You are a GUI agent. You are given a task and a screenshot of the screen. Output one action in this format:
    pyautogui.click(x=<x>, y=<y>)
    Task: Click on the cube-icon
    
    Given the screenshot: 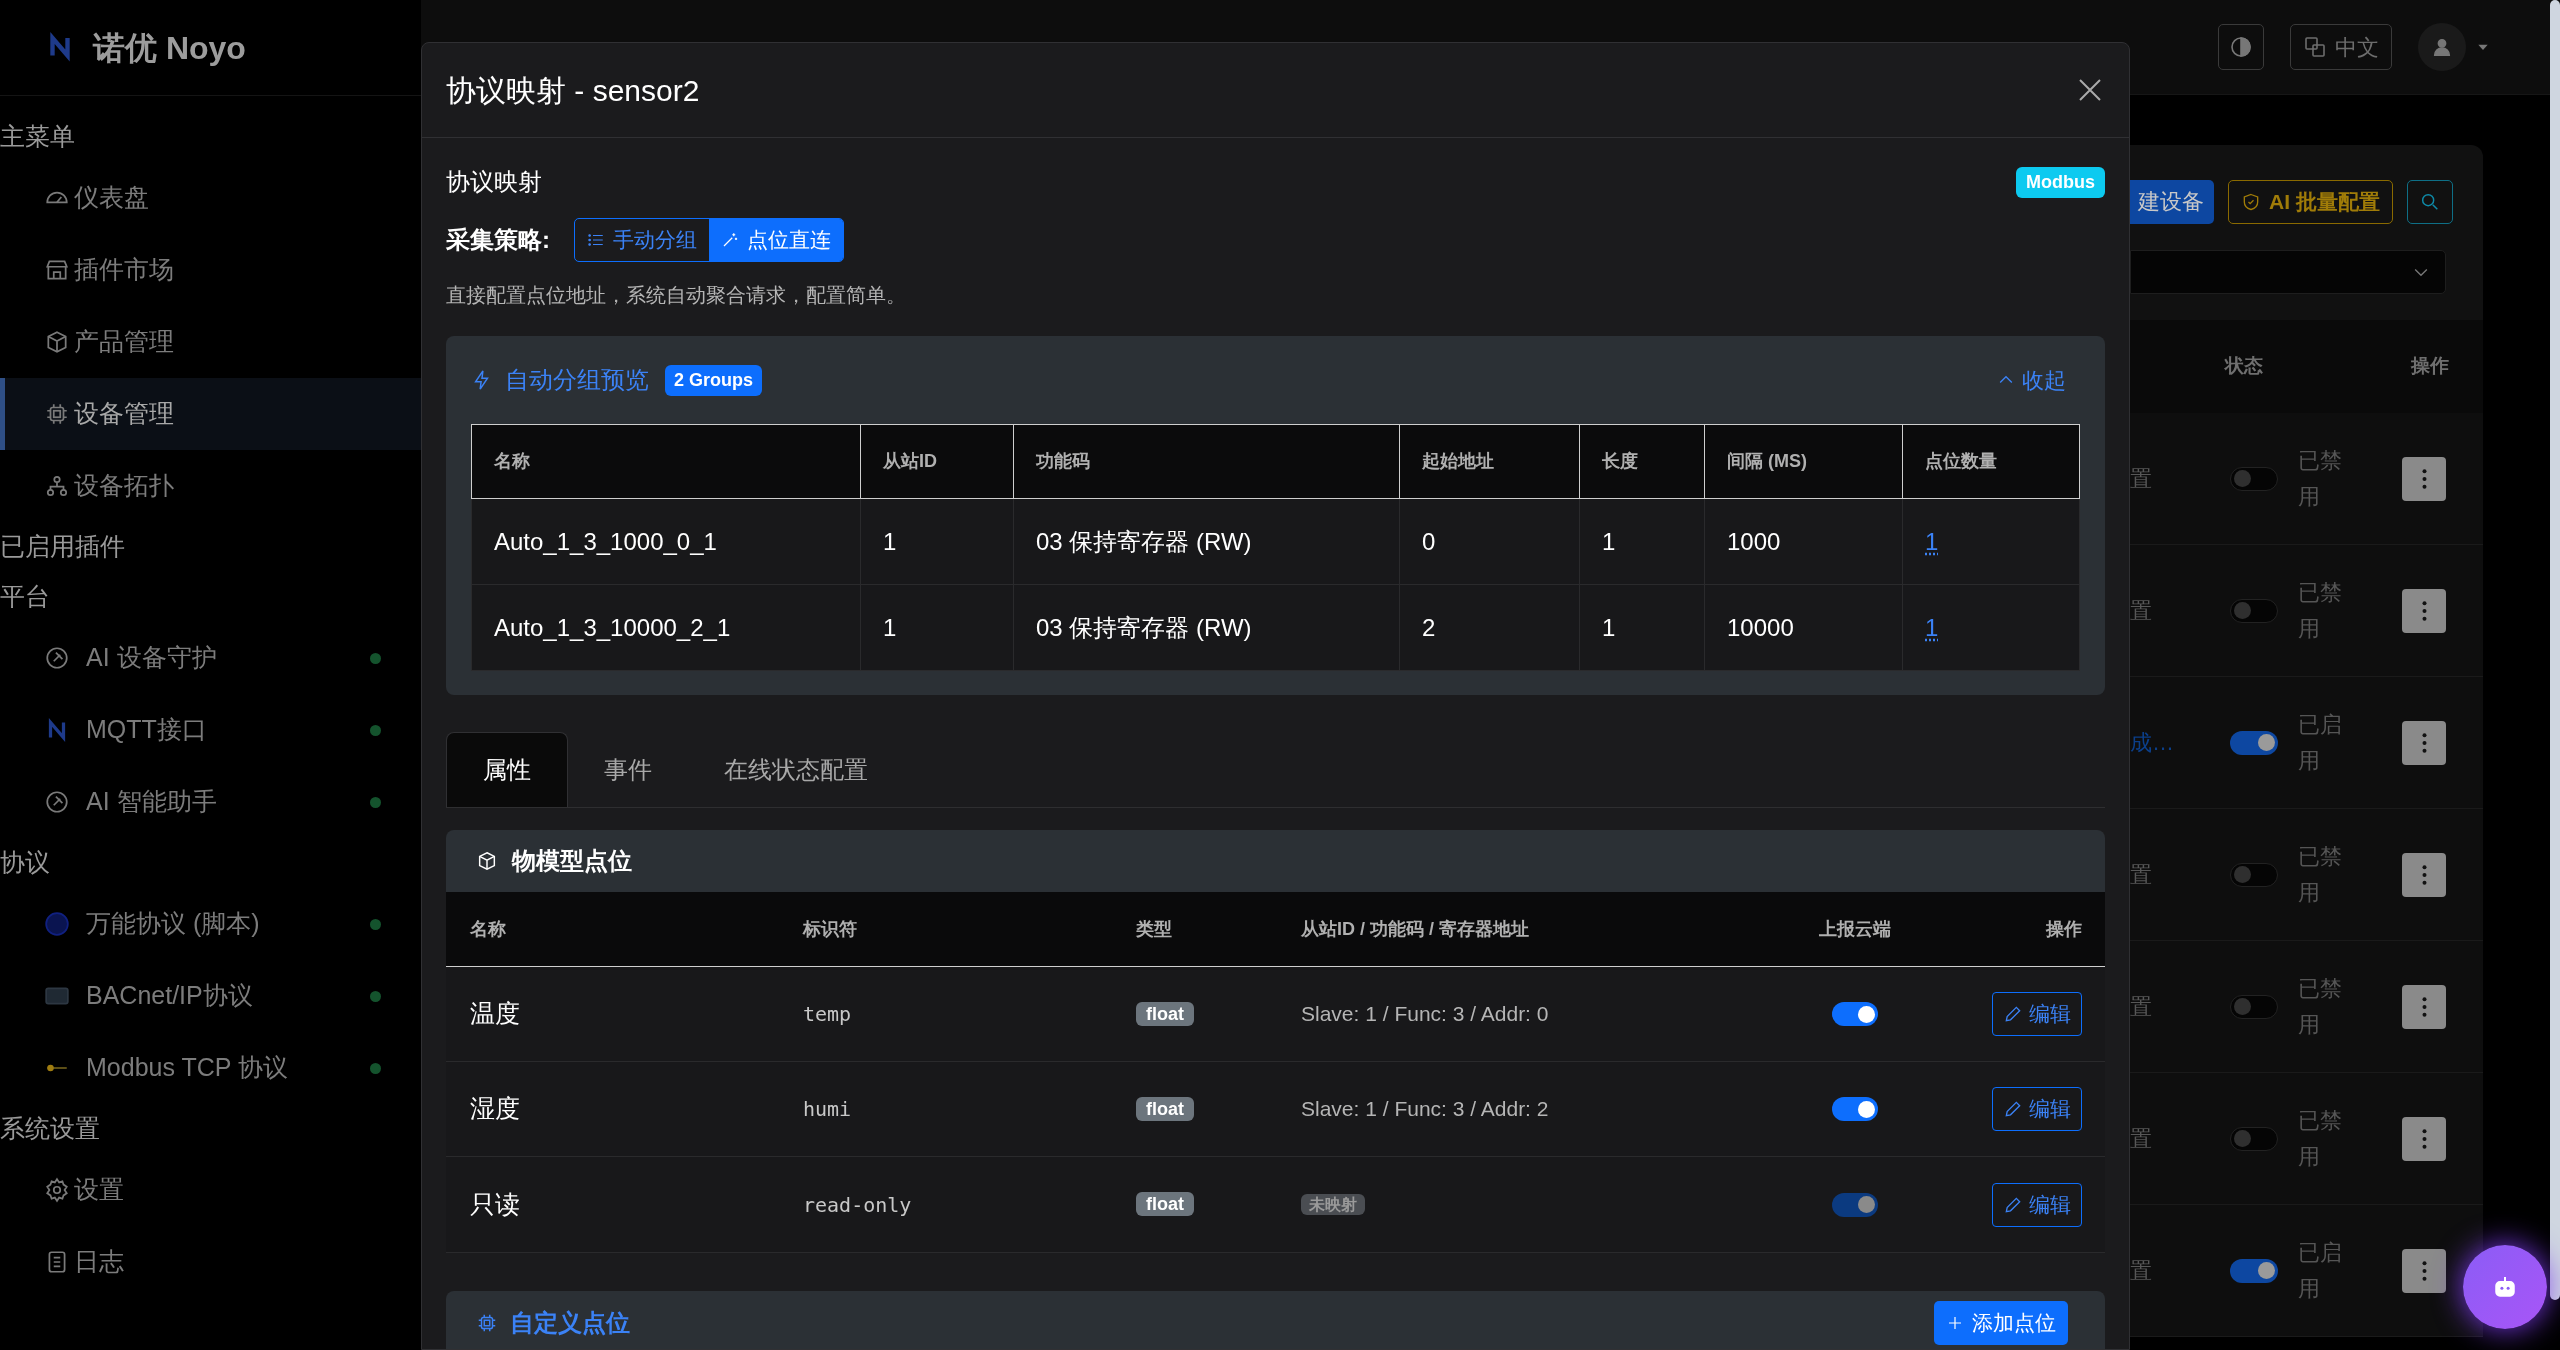 What is the action you would take?
    pyautogui.click(x=57, y=342)
    